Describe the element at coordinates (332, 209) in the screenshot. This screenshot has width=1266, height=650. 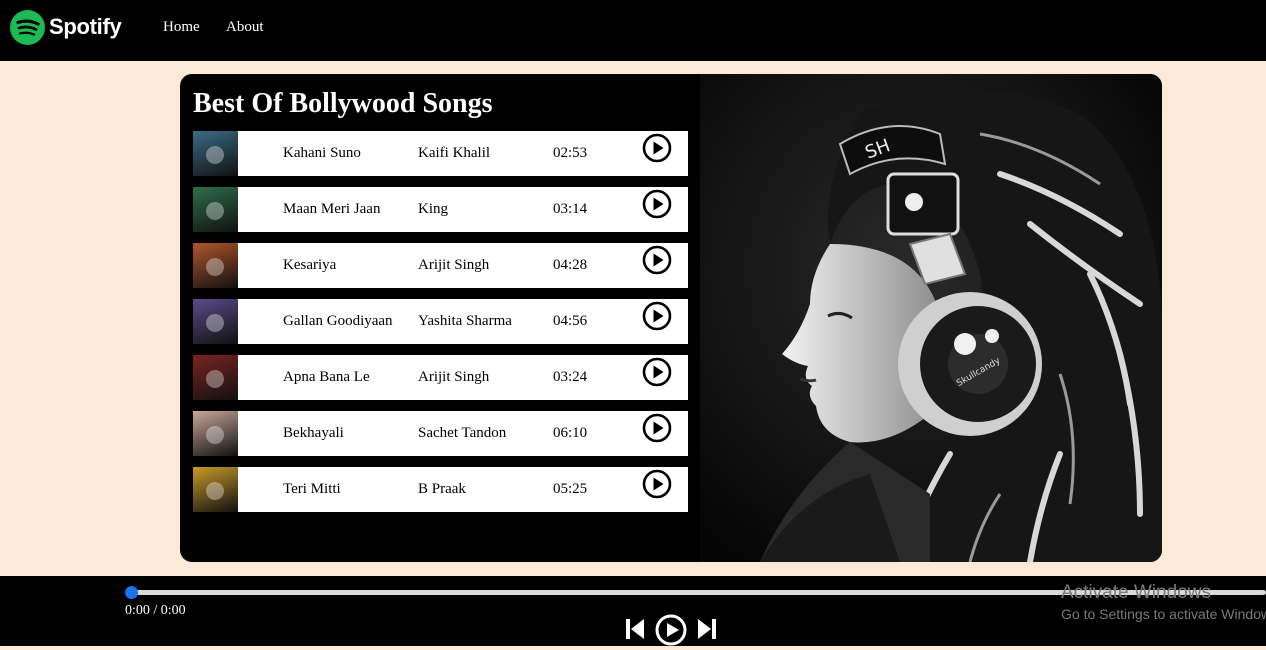
I see `song-name: Maan Meri Jaan` at that location.